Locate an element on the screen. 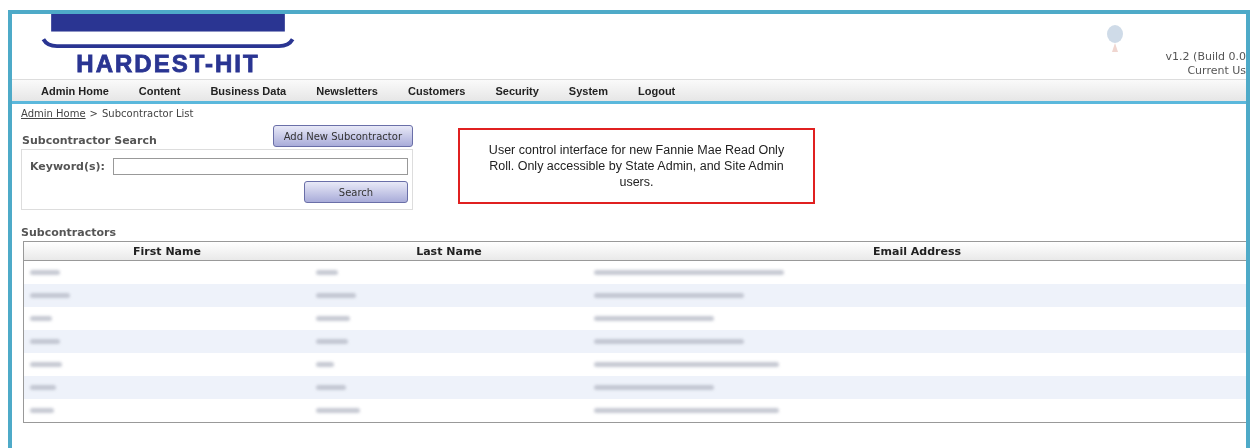  nav-item: Content is located at coordinates (159, 90).